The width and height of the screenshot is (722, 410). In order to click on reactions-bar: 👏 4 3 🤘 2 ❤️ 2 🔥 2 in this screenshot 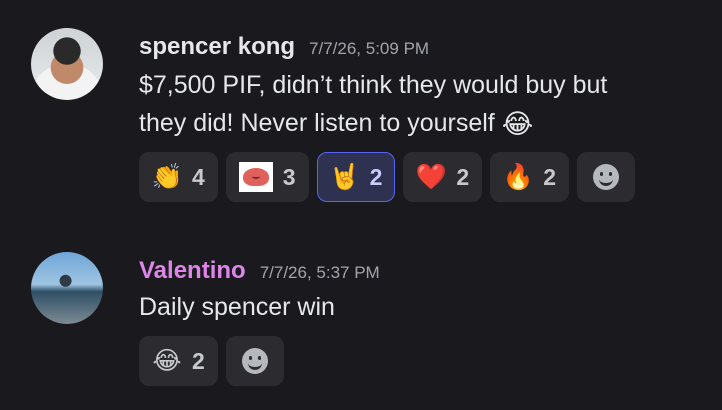, I will do `click(387, 177)`.